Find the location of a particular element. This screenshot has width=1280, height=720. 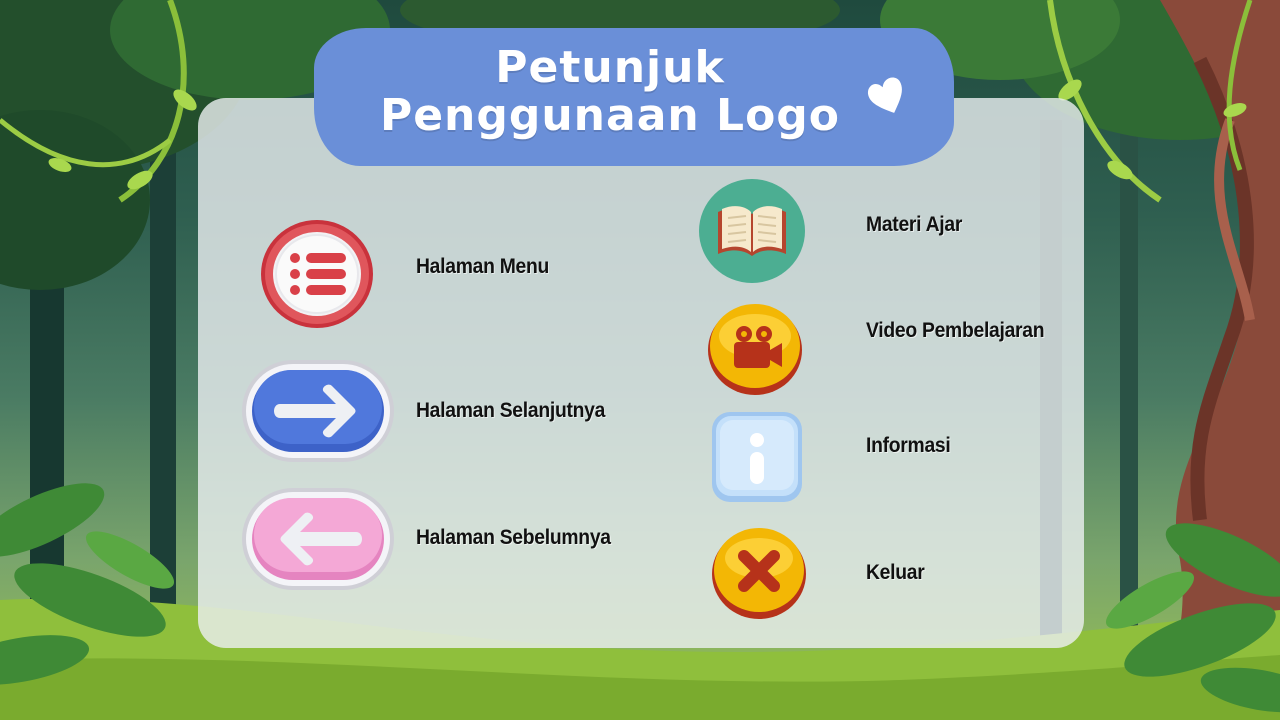

legend-label-next: Halaman Selanjutnya is located at coordinates (511, 410).